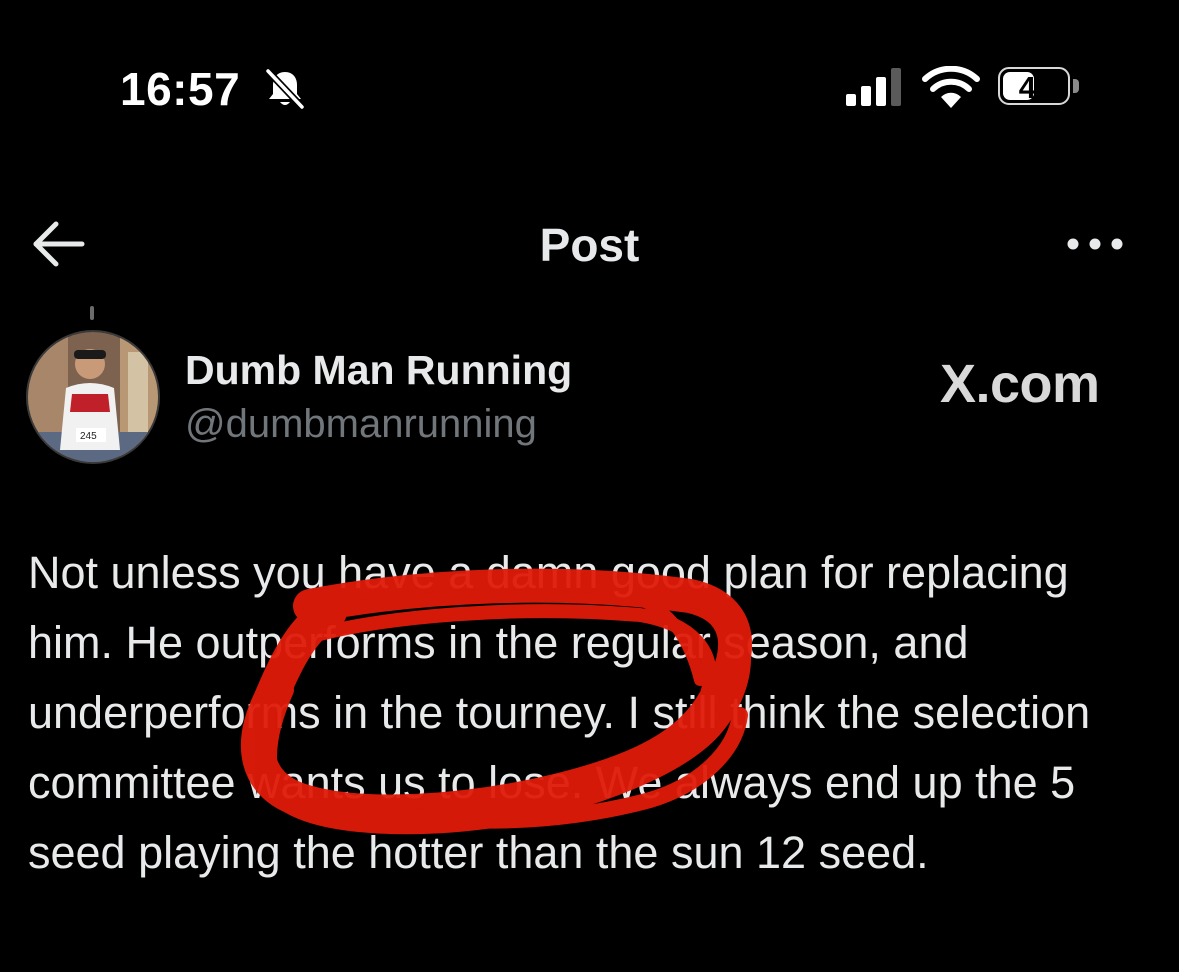 Image resolution: width=1179 pixels, height=972 pixels. I want to click on watermark: X.com, so click(1020, 384).